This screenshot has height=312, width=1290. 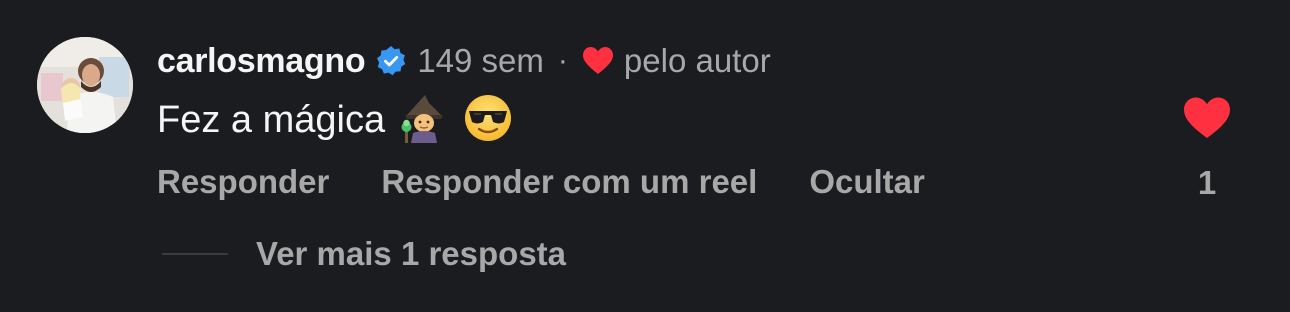 What do you see at coordinates (411, 254) in the screenshot?
I see `view-more-replies-button: Ver mais 1 resposta` at bounding box center [411, 254].